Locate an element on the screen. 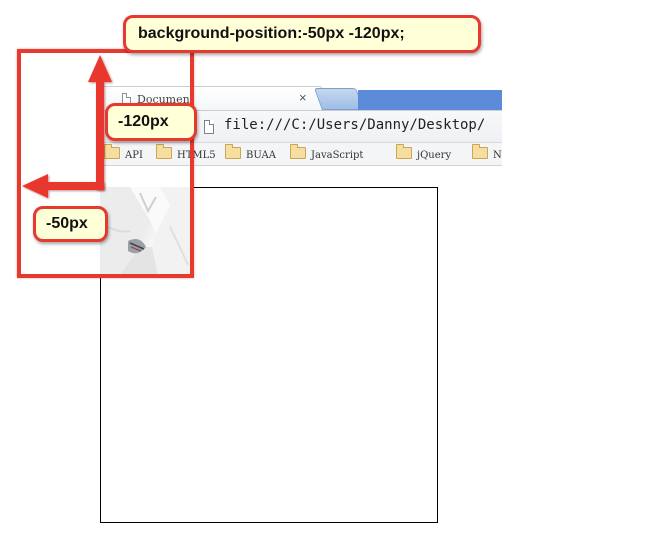 This screenshot has height=538, width=658. bookmark-buaa: BUAA is located at coordinates (250, 152).